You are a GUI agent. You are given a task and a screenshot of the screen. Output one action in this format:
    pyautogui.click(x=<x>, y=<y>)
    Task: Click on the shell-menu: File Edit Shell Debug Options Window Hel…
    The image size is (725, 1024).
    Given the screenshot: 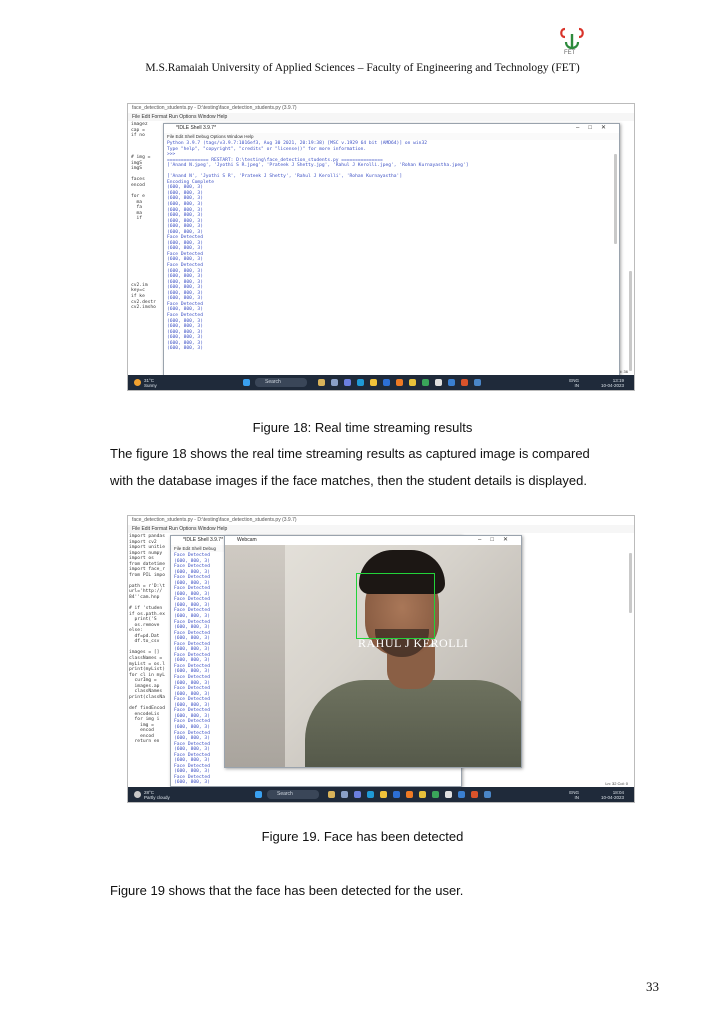 What is the action you would take?
    pyautogui.click(x=391, y=136)
    